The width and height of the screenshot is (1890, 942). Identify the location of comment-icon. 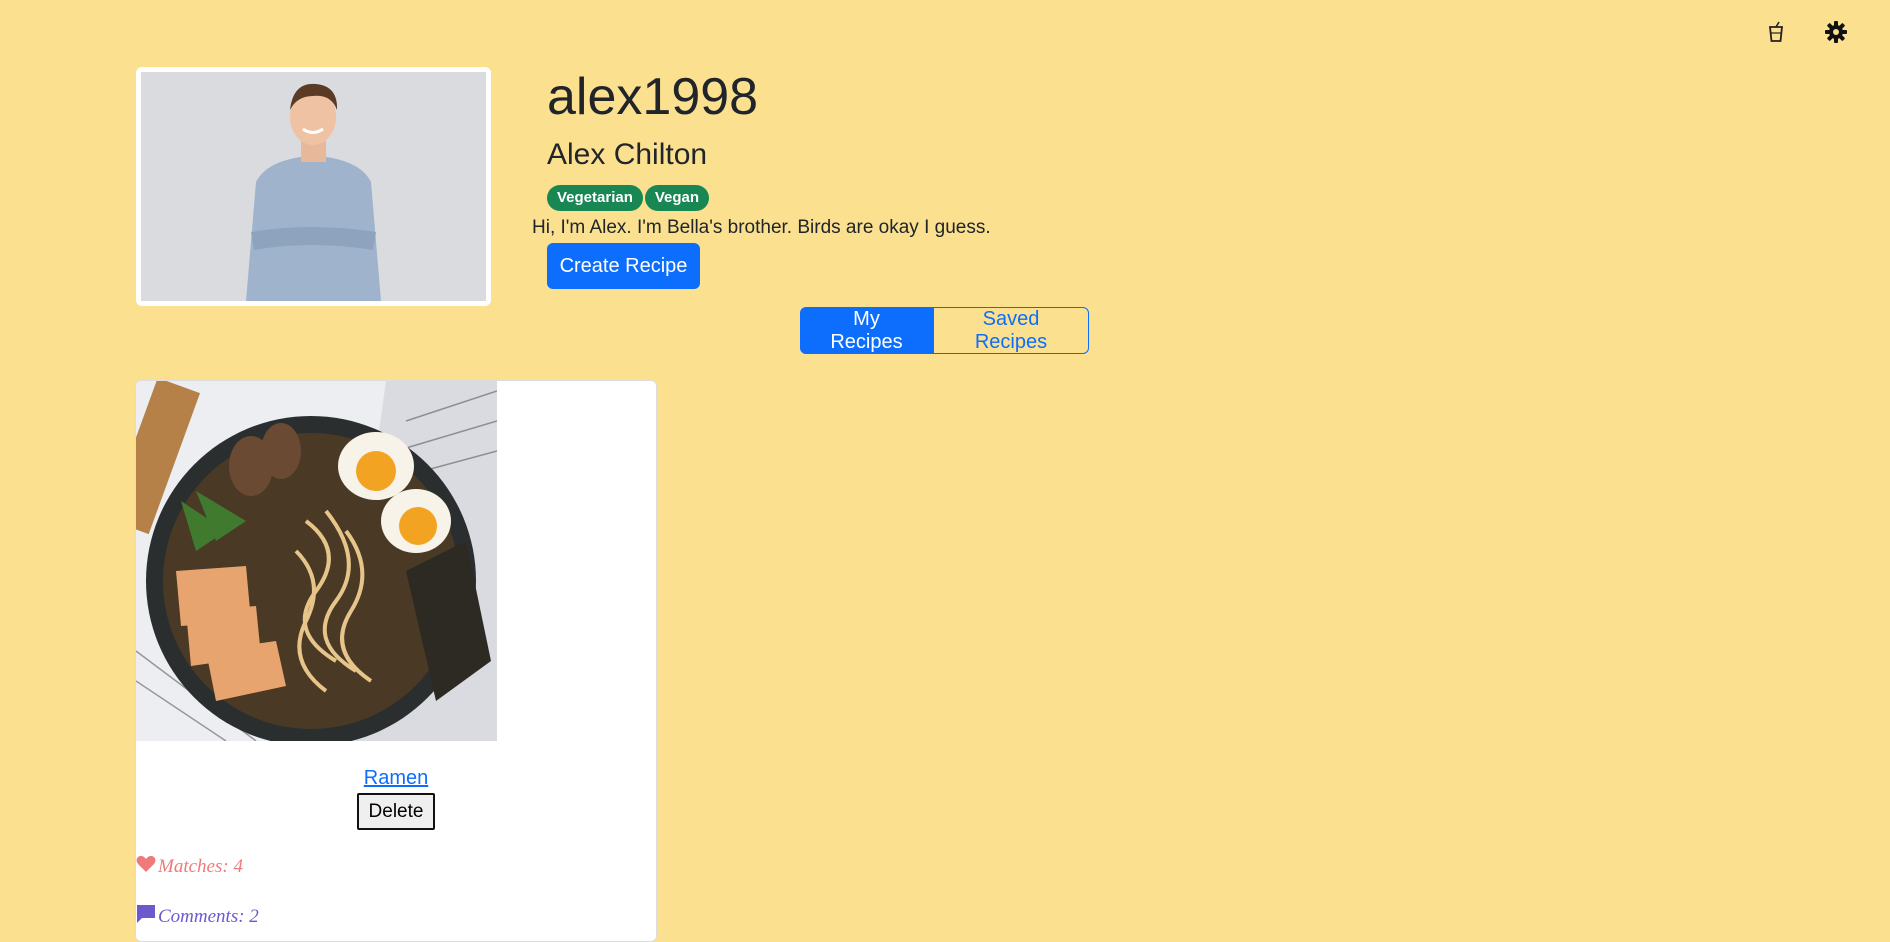
(146, 917).